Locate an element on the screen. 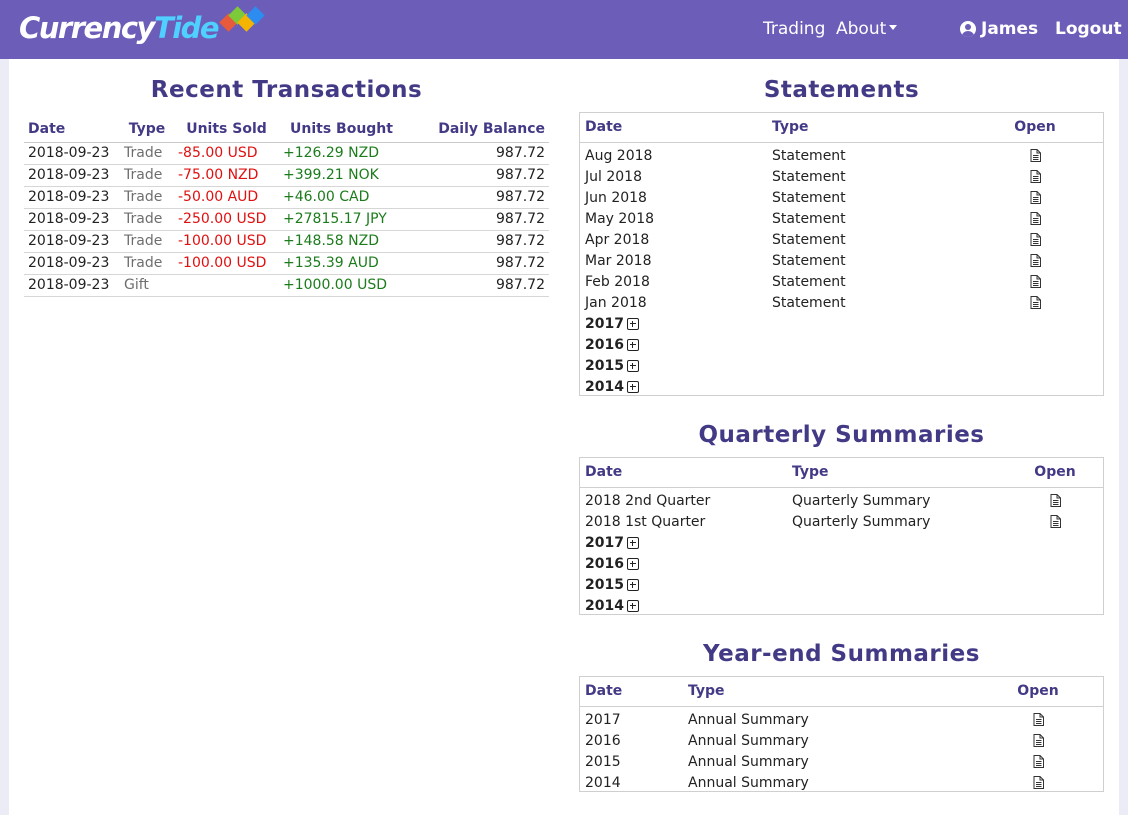  statement-row: Jul 2018 Statement is located at coordinates (841, 176).